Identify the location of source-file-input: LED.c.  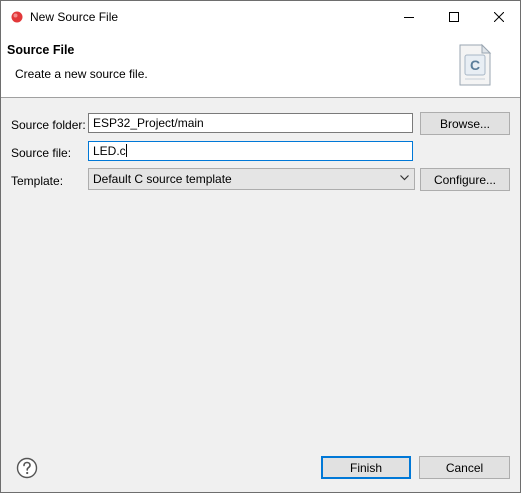
(250, 151).